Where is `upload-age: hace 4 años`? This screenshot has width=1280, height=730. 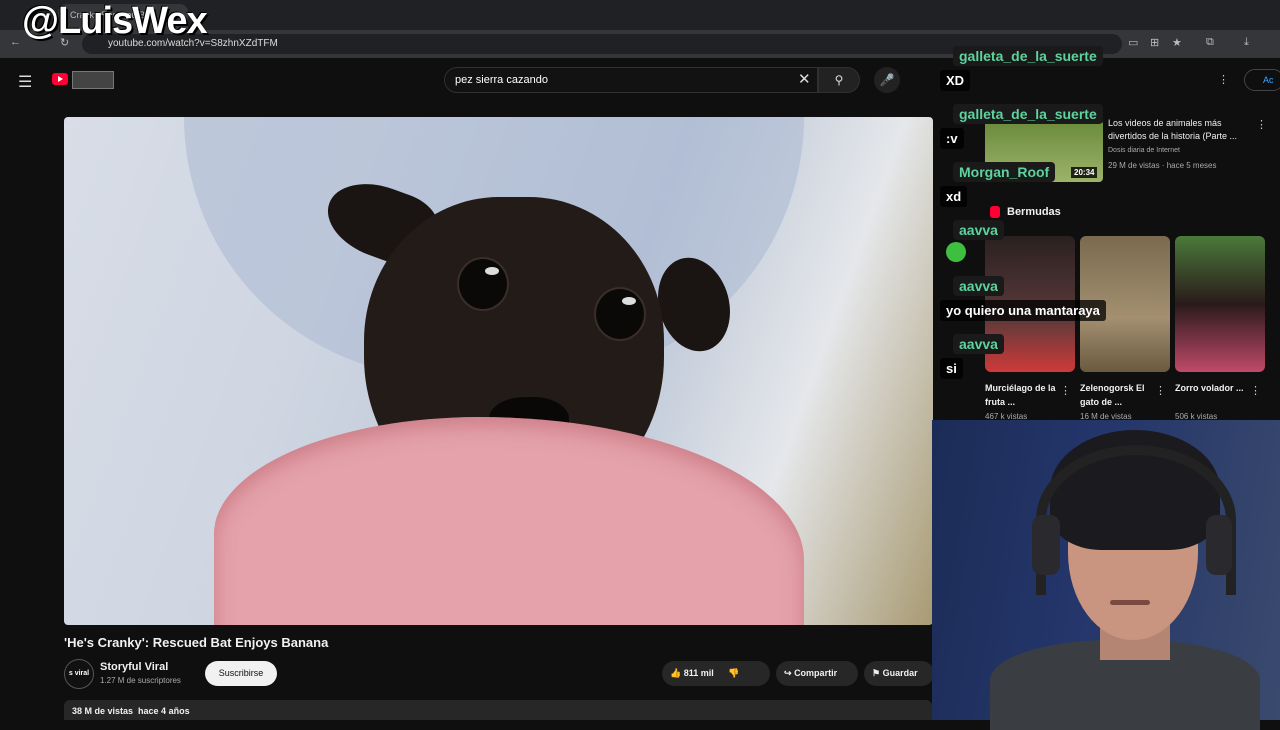 upload-age: hace 4 años is located at coordinates (164, 711).